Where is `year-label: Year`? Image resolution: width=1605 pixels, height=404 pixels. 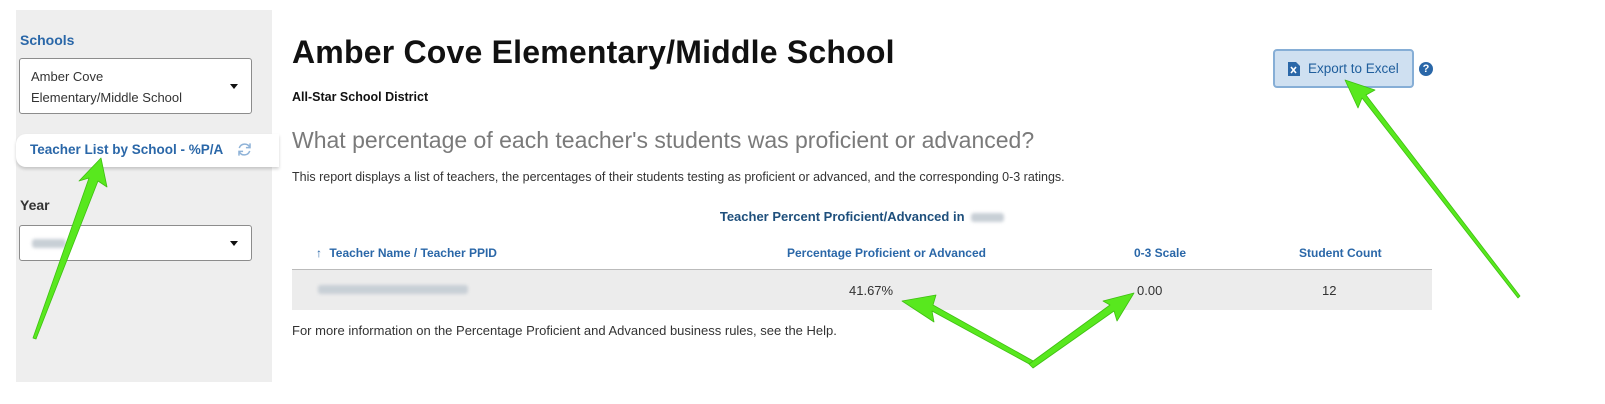
year-label: Year is located at coordinates (35, 205).